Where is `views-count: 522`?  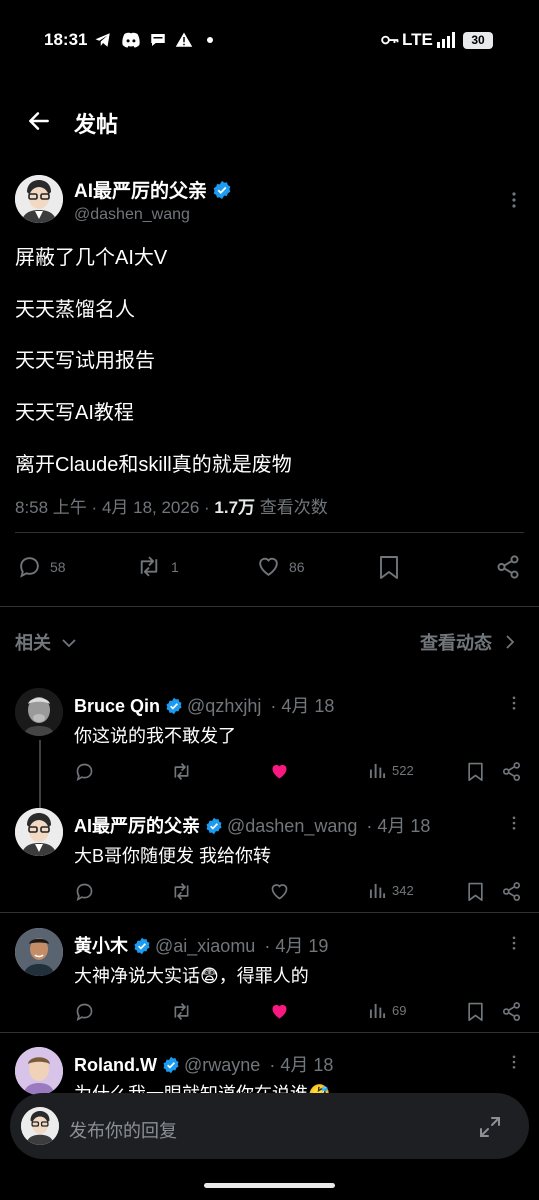 views-count: 522 is located at coordinates (403, 770).